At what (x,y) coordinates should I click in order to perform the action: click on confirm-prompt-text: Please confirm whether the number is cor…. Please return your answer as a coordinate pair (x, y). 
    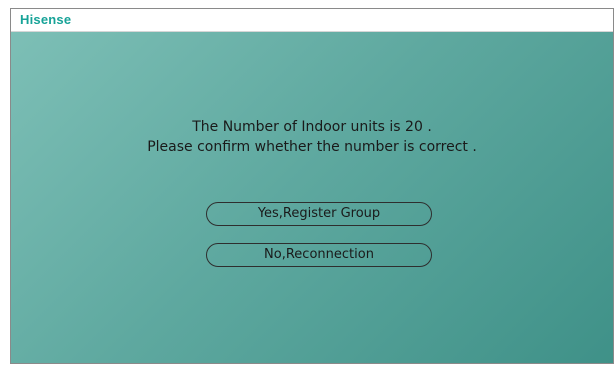
    Looking at the image, I should click on (312, 147).